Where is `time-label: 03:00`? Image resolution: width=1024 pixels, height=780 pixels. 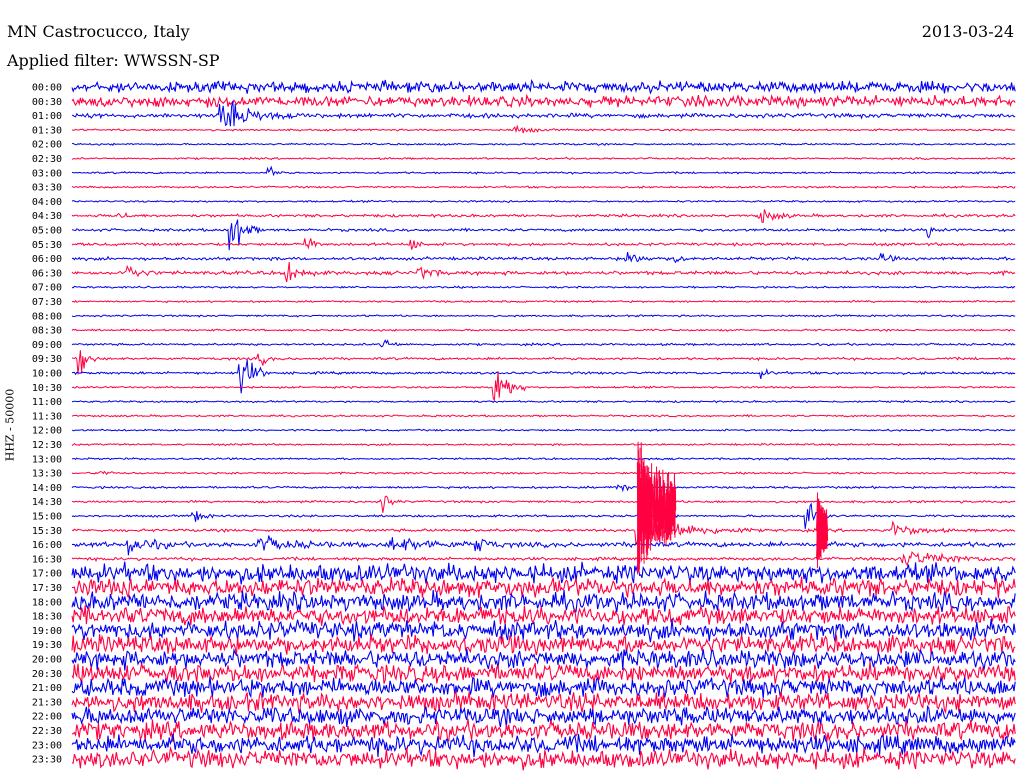
time-label: 03:00 is located at coordinates (47, 173).